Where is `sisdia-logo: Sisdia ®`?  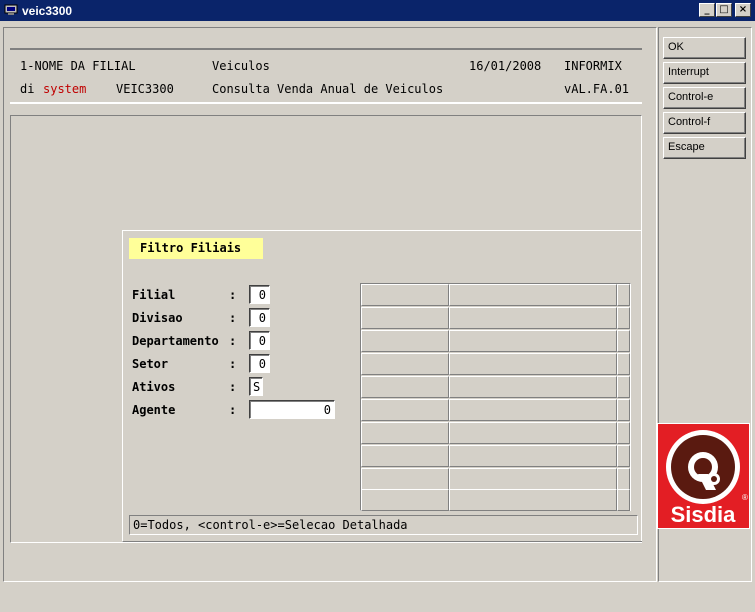 sisdia-logo: Sisdia ® is located at coordinates (703, 476).